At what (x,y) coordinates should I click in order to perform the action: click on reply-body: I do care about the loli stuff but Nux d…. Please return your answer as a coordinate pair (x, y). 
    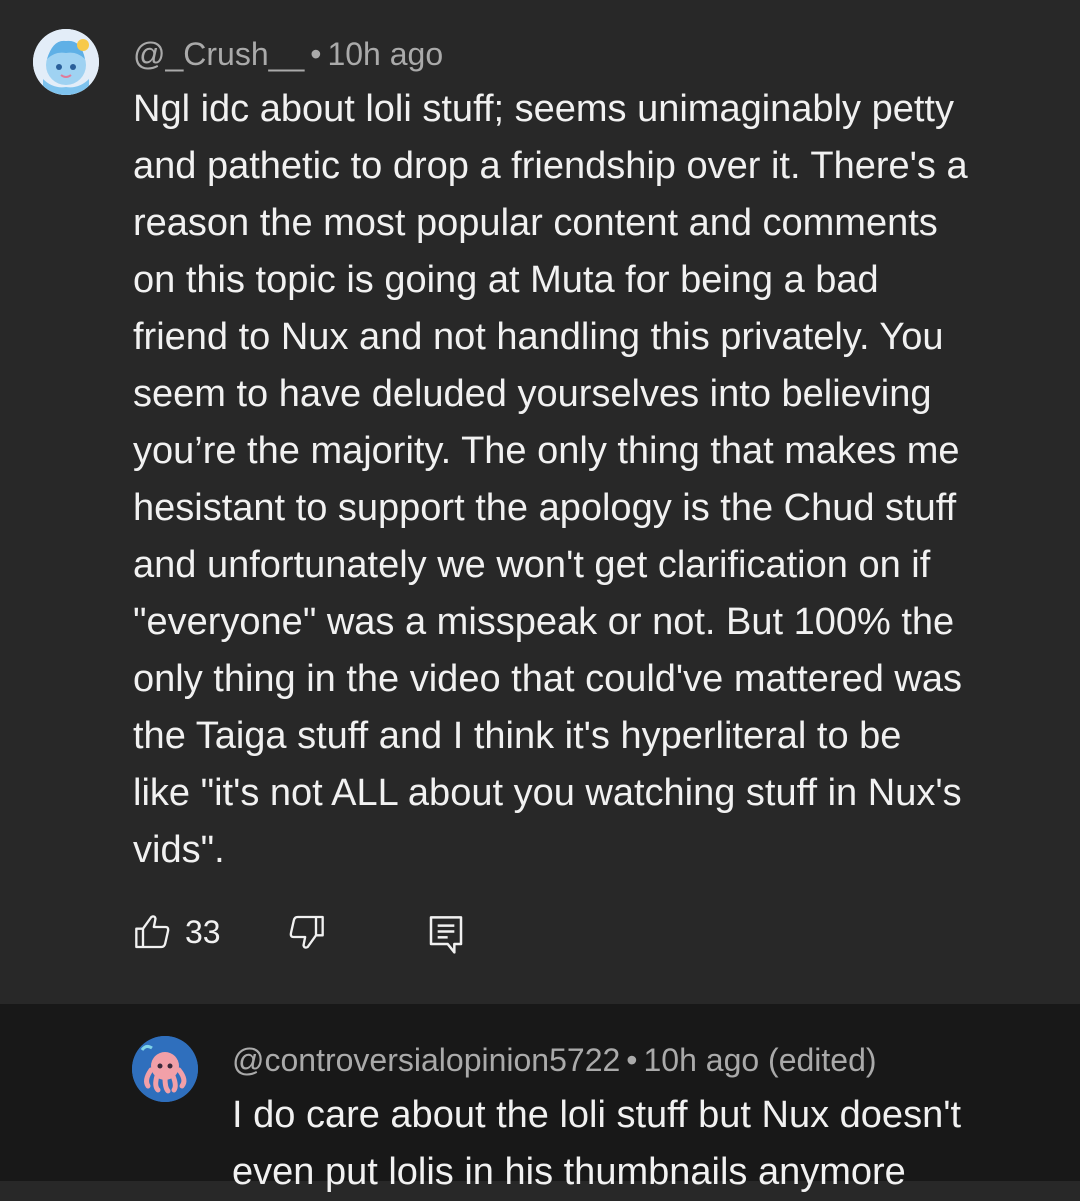
    Looking at the image, I should click on (642, 1144).